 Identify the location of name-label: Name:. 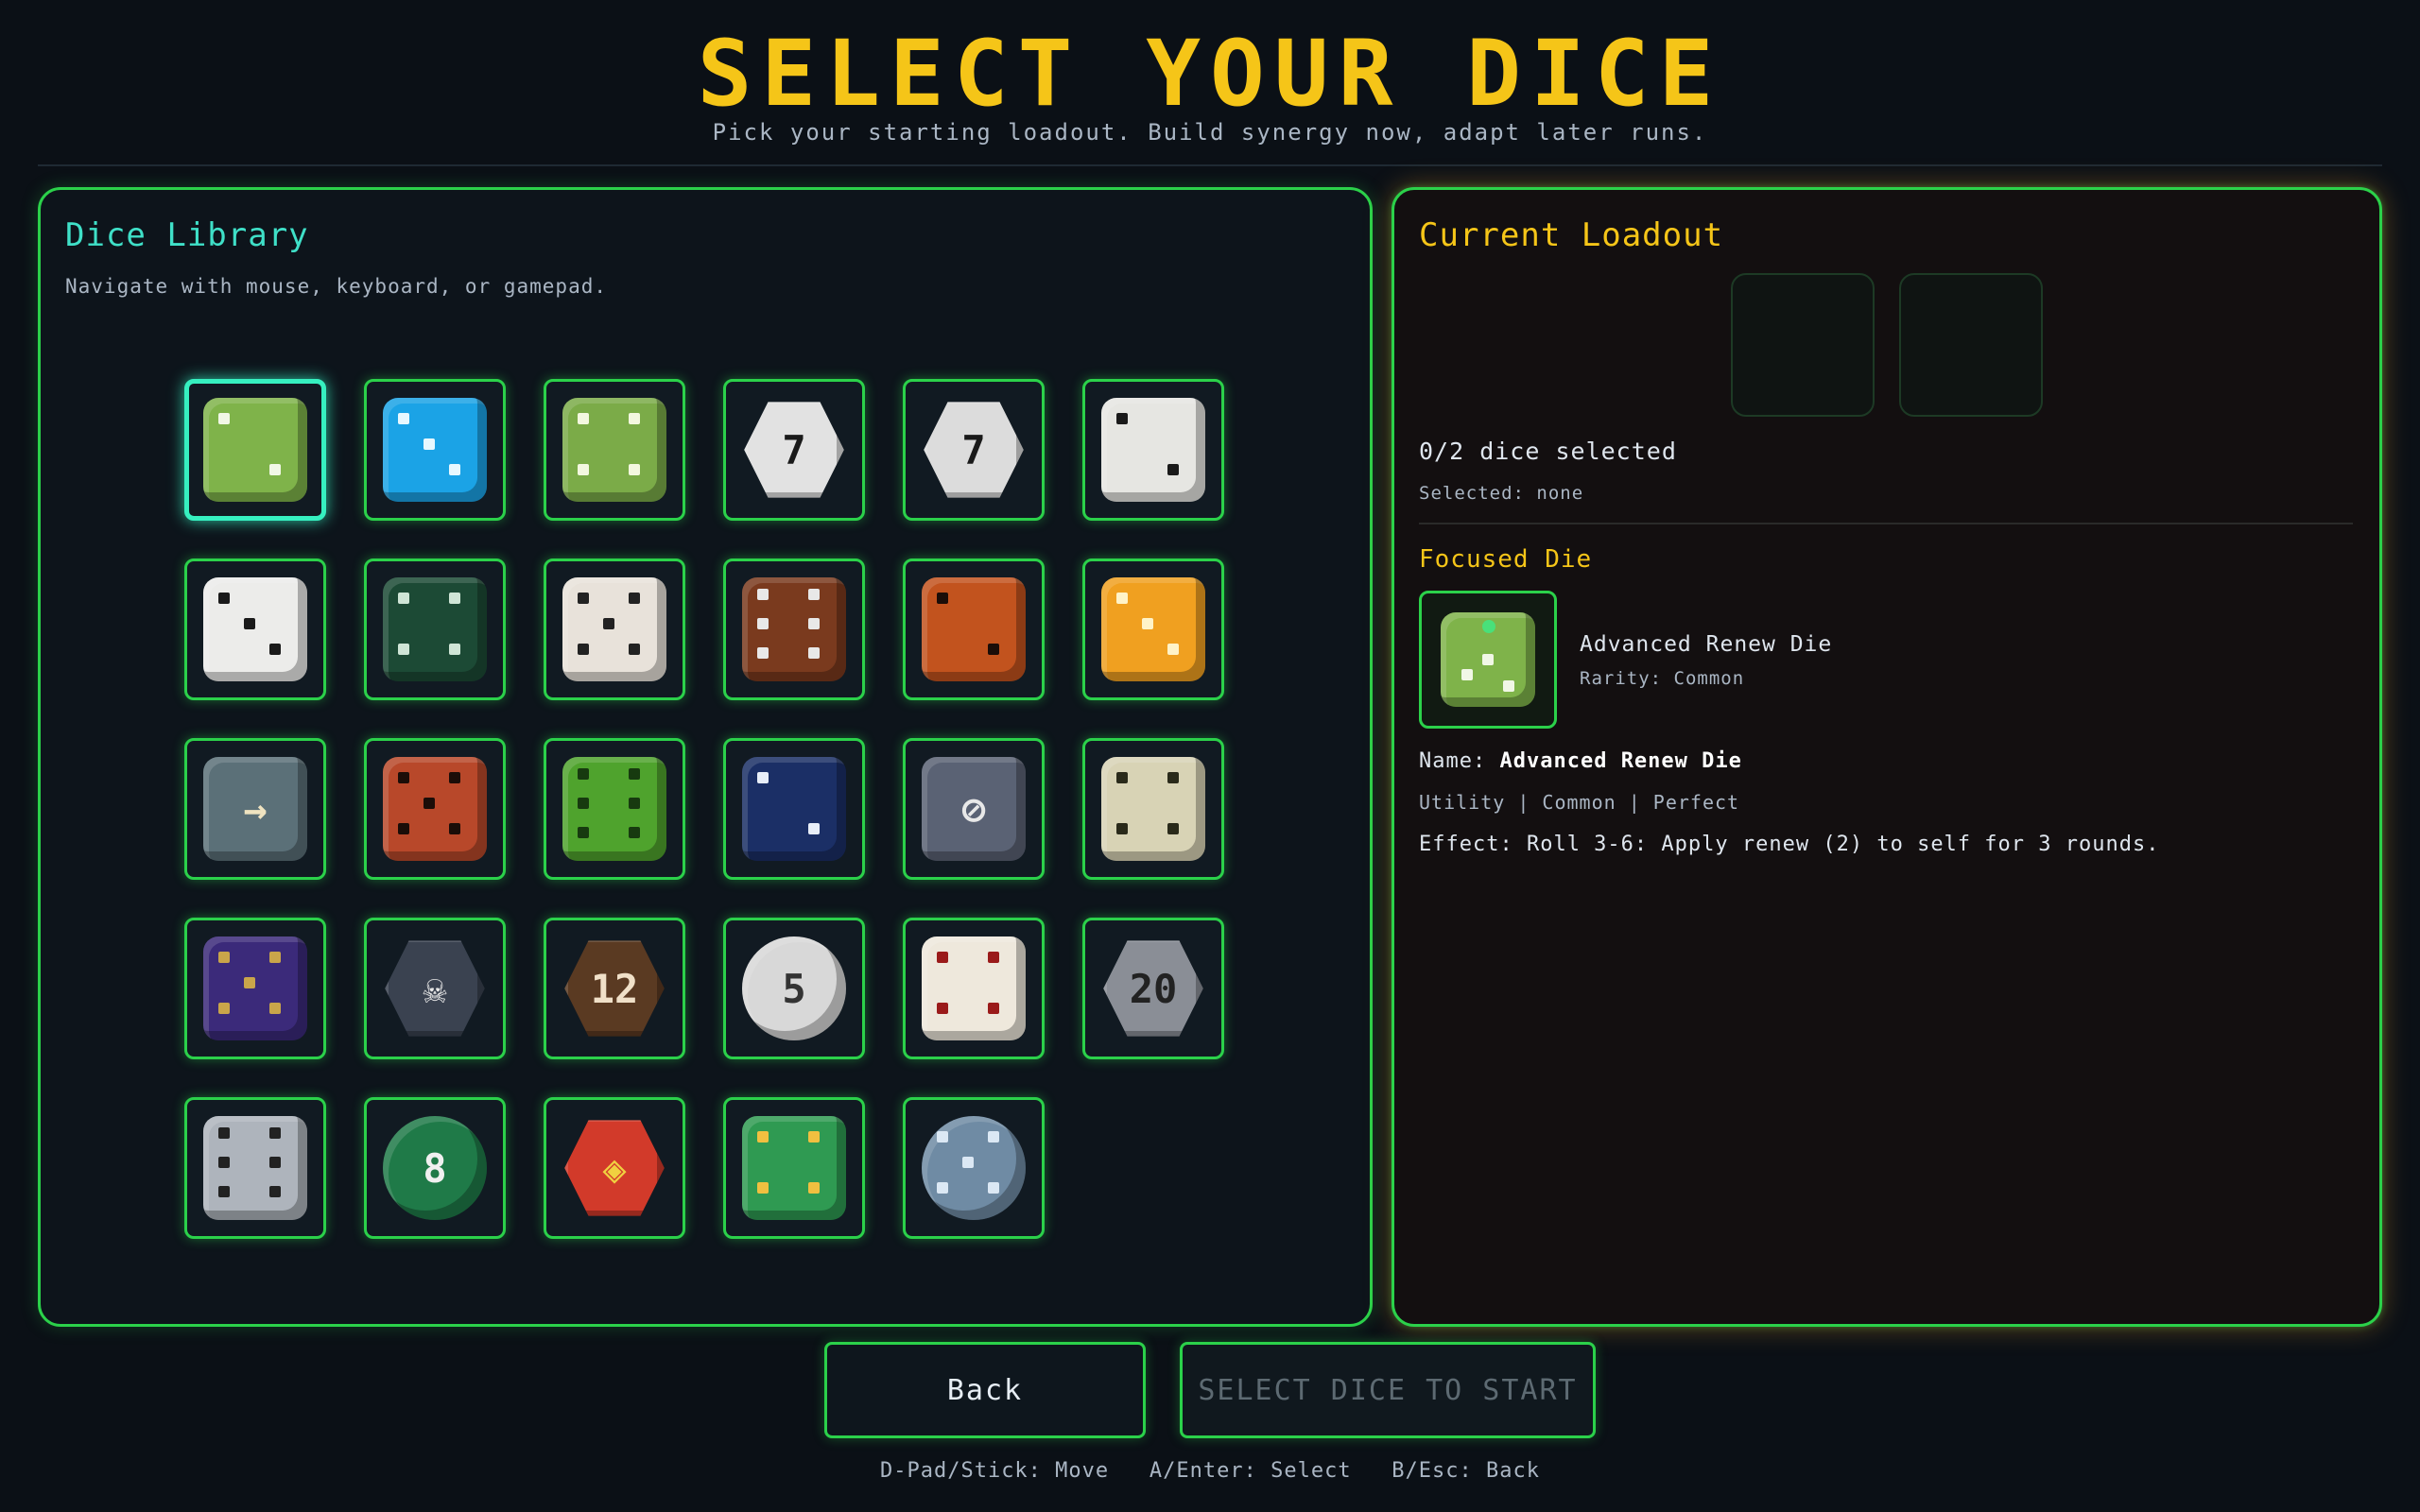
(1453, 761).